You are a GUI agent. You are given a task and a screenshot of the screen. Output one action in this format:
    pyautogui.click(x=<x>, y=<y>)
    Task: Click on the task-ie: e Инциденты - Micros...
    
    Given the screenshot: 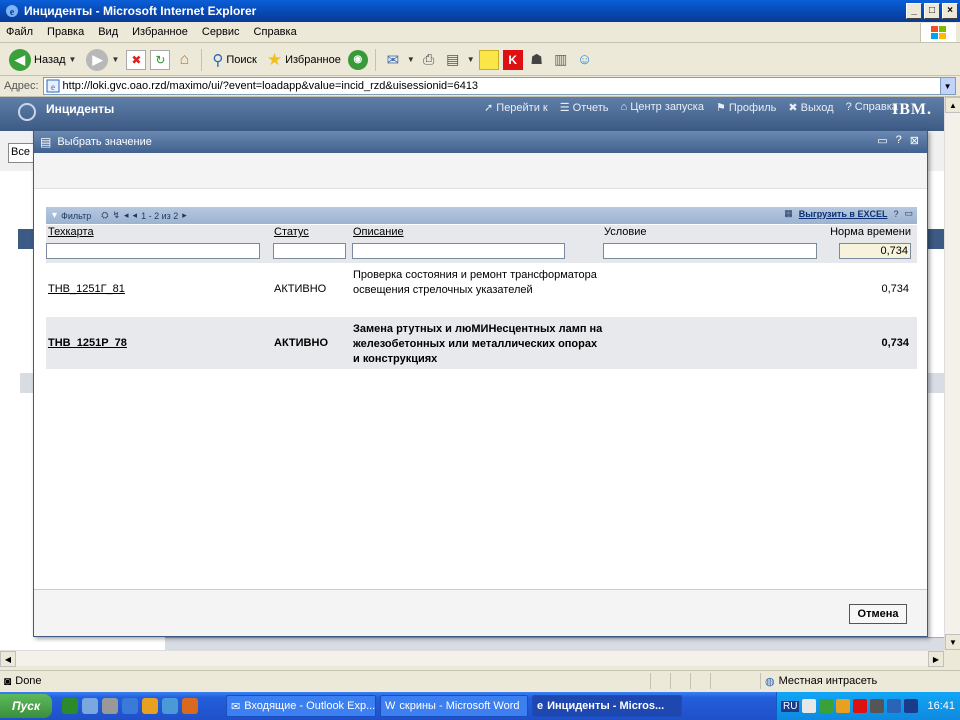 What is the action you would take?
    pyautogui.click(x=607, y=706)
    